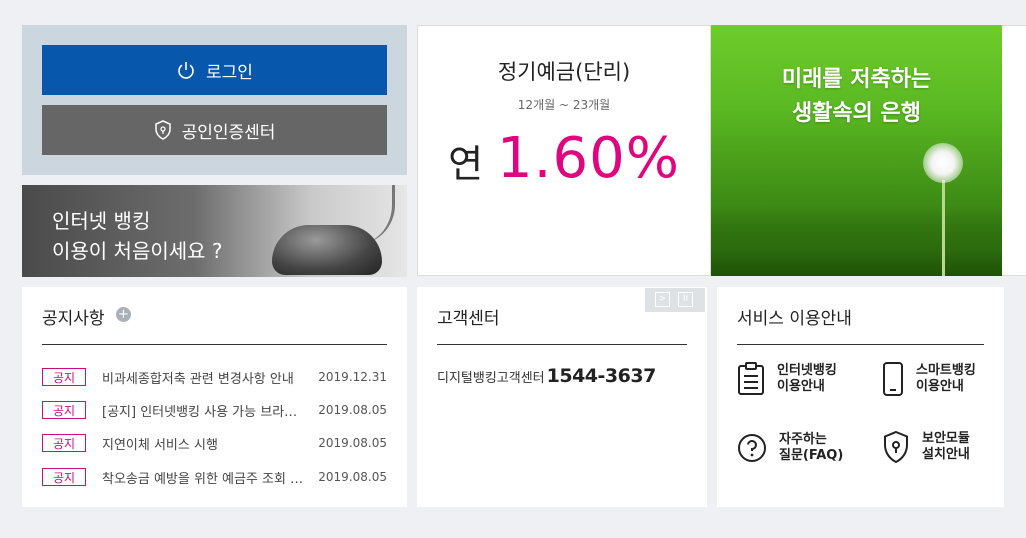  Describe the element at coordinates (856, 113) in the screenshot. I see `slogan-line-2: 생활속의 은행` at that location.